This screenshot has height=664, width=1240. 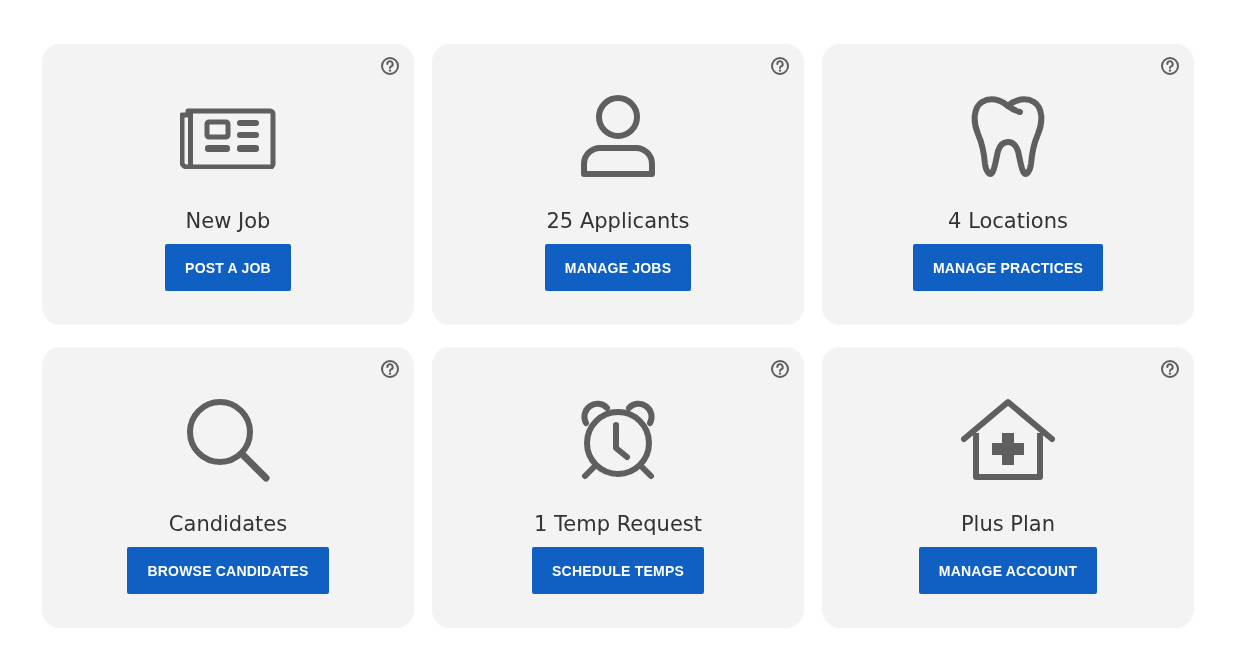 I want to click on action-button: MANAGE JOBS, so click(x=618, y=267).